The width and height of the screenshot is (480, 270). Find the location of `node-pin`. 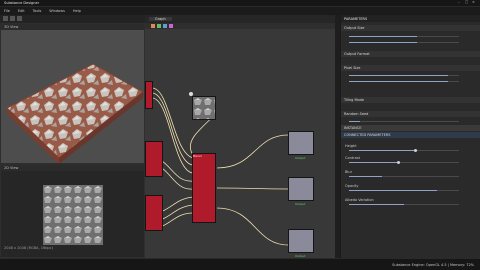

node-pin is located at coordinates (191, 94).